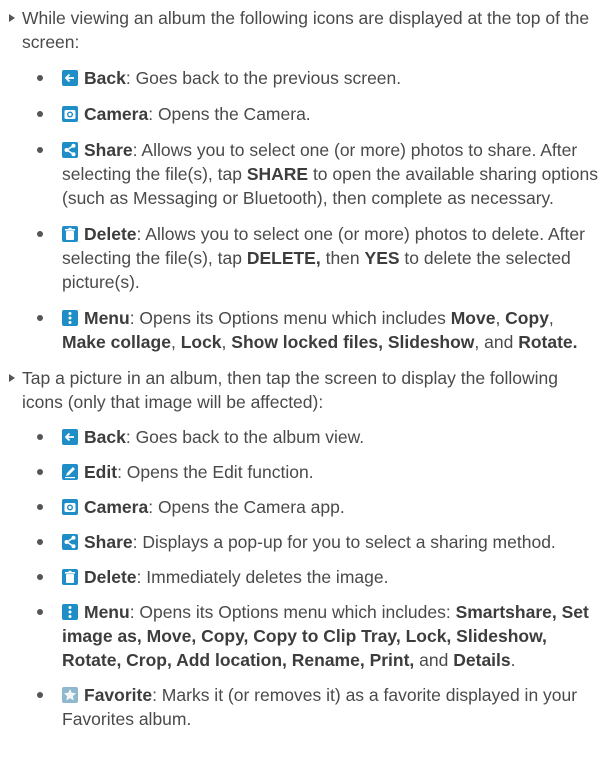 The height and width of the screenshot is (767, 609). Describe the element at coordinates (245, 437) in the screenshot. I see `item-desc: : Goes back to the album view.` at that location.